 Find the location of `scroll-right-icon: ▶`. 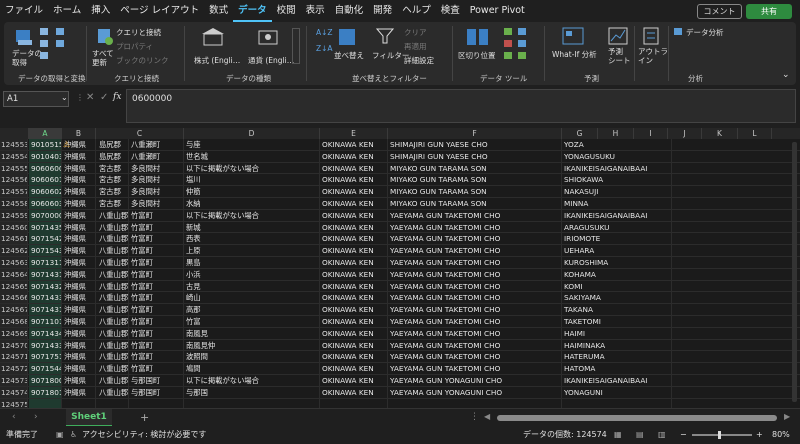

scroll-right-icon: ▶ is located at coordinates (787, 416).